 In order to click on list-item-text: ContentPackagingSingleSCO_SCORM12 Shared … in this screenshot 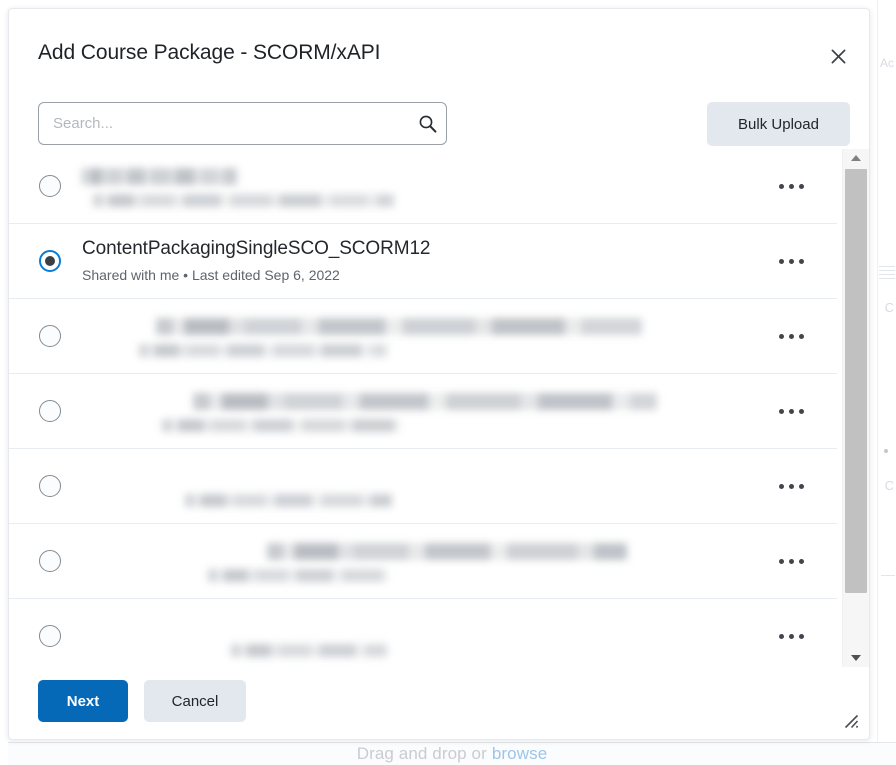, I will do `click(421, 261)`.